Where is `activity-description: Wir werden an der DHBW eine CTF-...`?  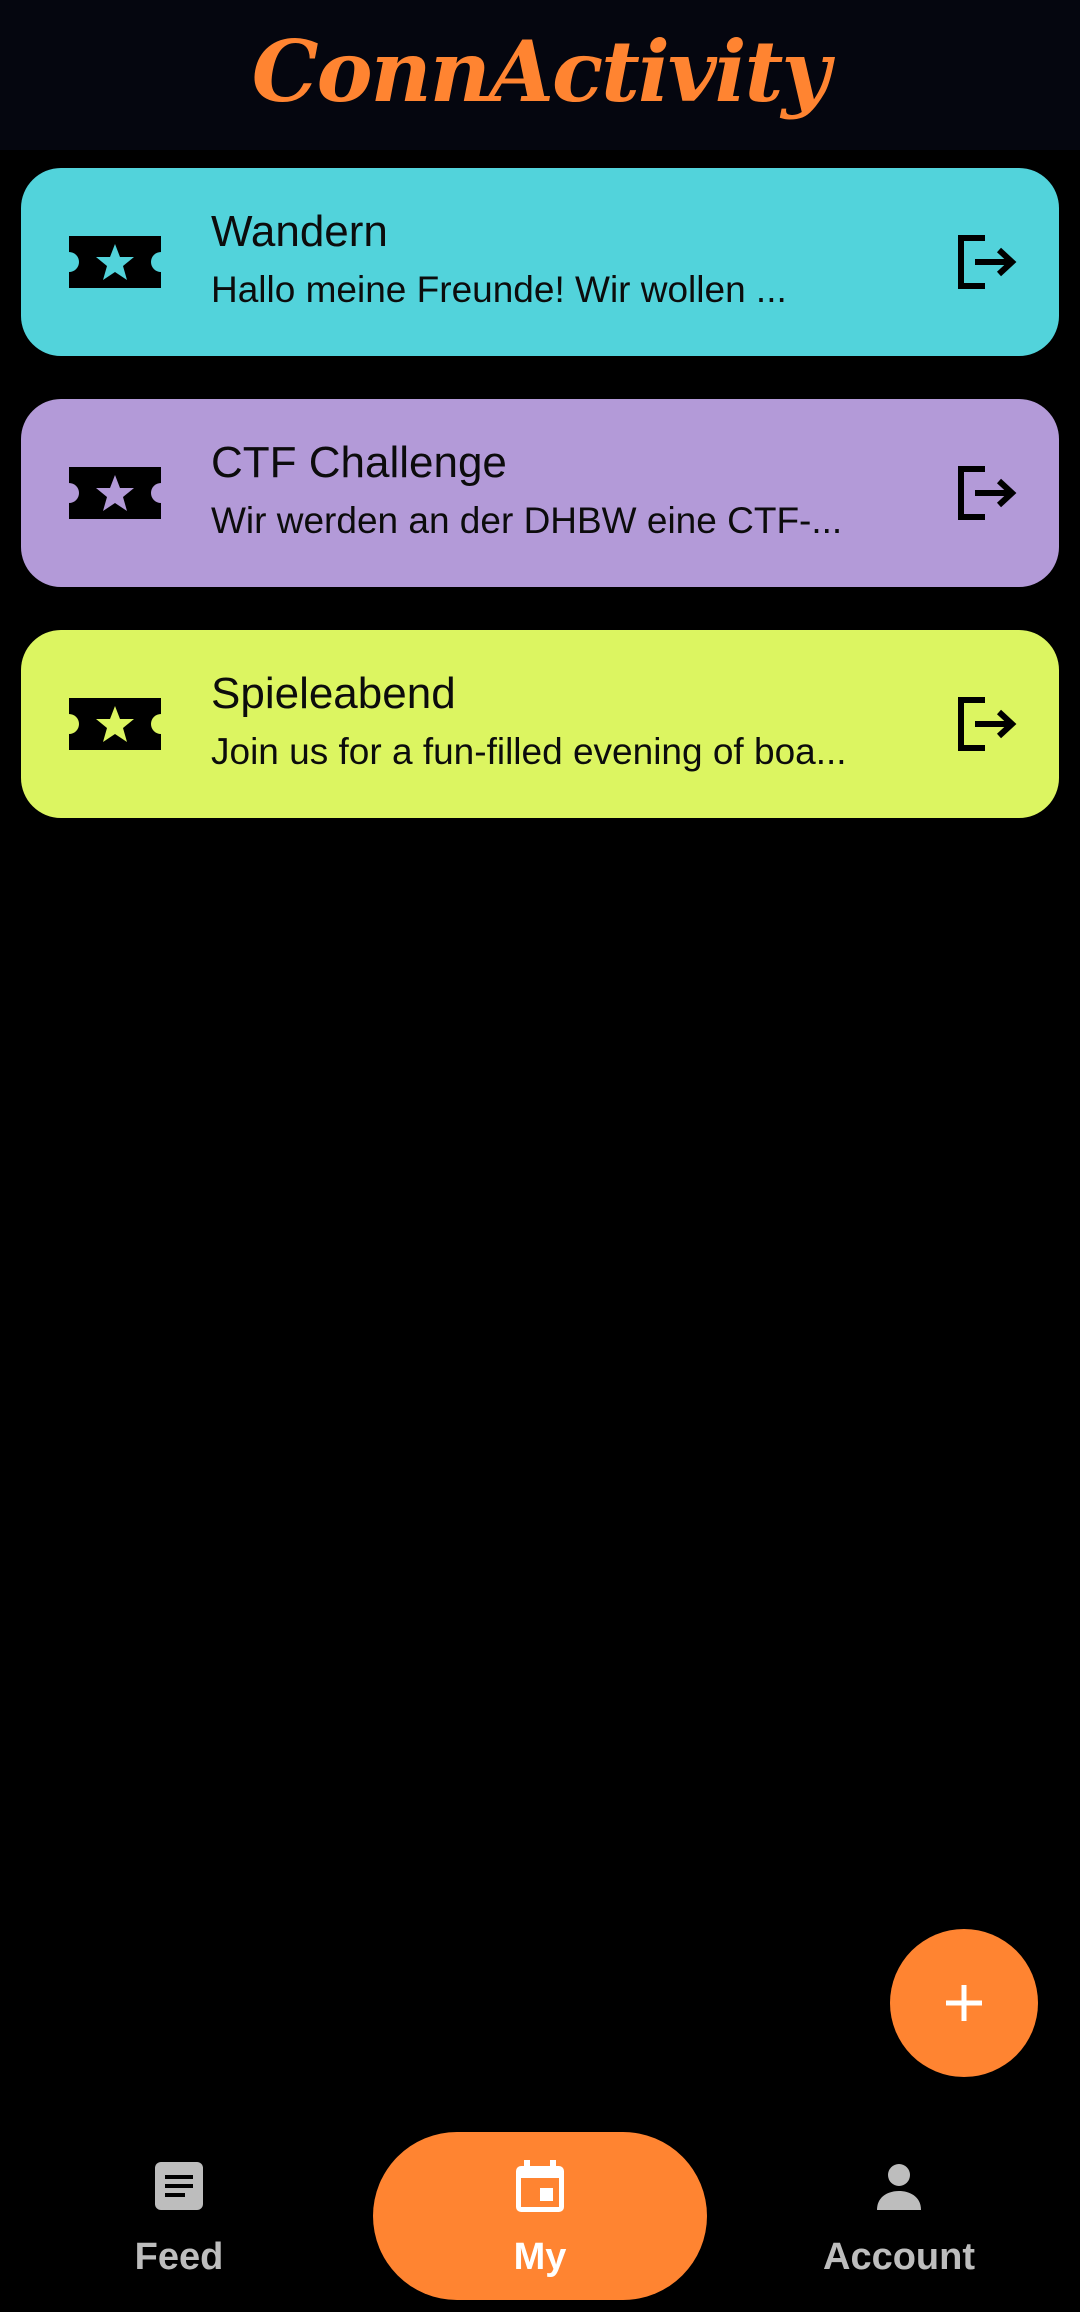 activity-description: Wir werden an der DHBW eine CTF-... is located at coordinates (527, 520).